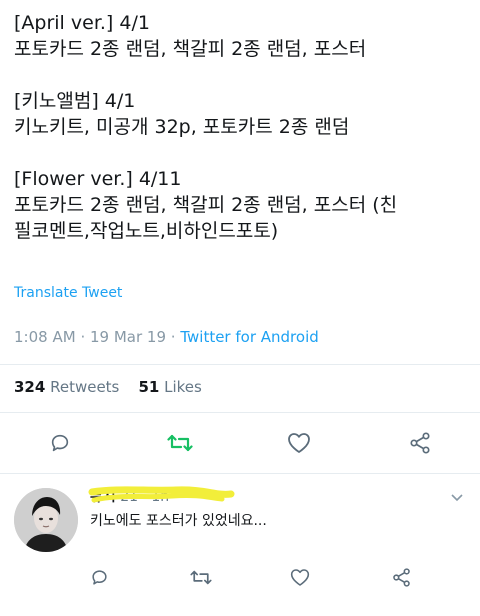 This screenshot has width=480, height=616. Describe the element at coordinates (249, 337) in the screenshot. I see `tweet-source-link: Twitter for Android` at that location.